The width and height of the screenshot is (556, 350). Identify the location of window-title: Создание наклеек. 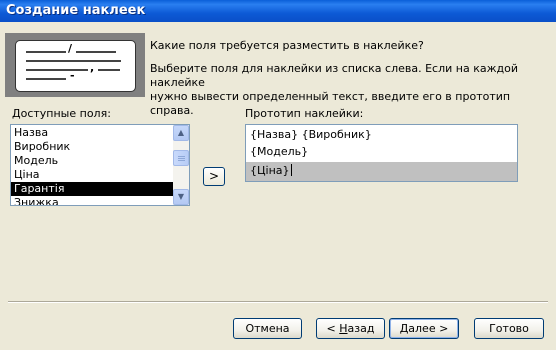
(76, 10).